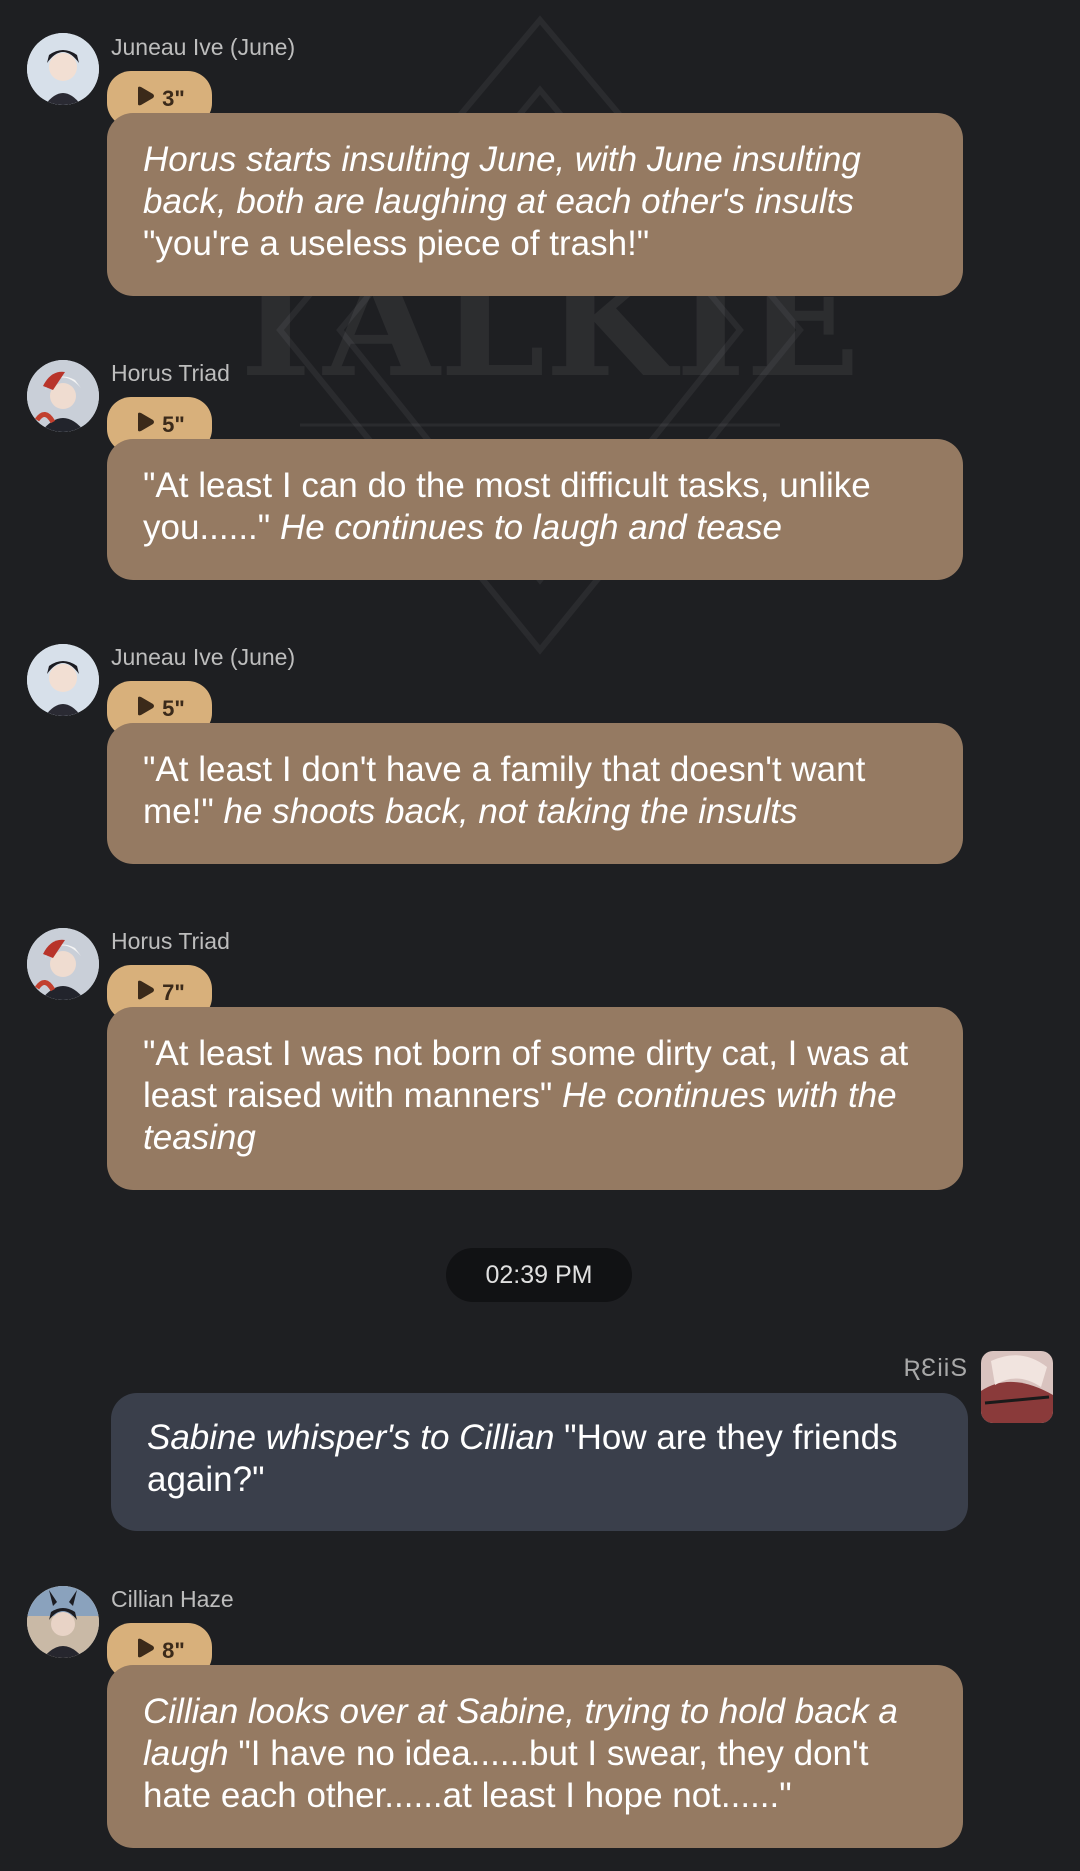 This screenshot has height=1871, width=1080. What do you see at coordinates (63, 1622) in the screenshot?
I see `avatar-cillian` at bounding box center [63, 1622].